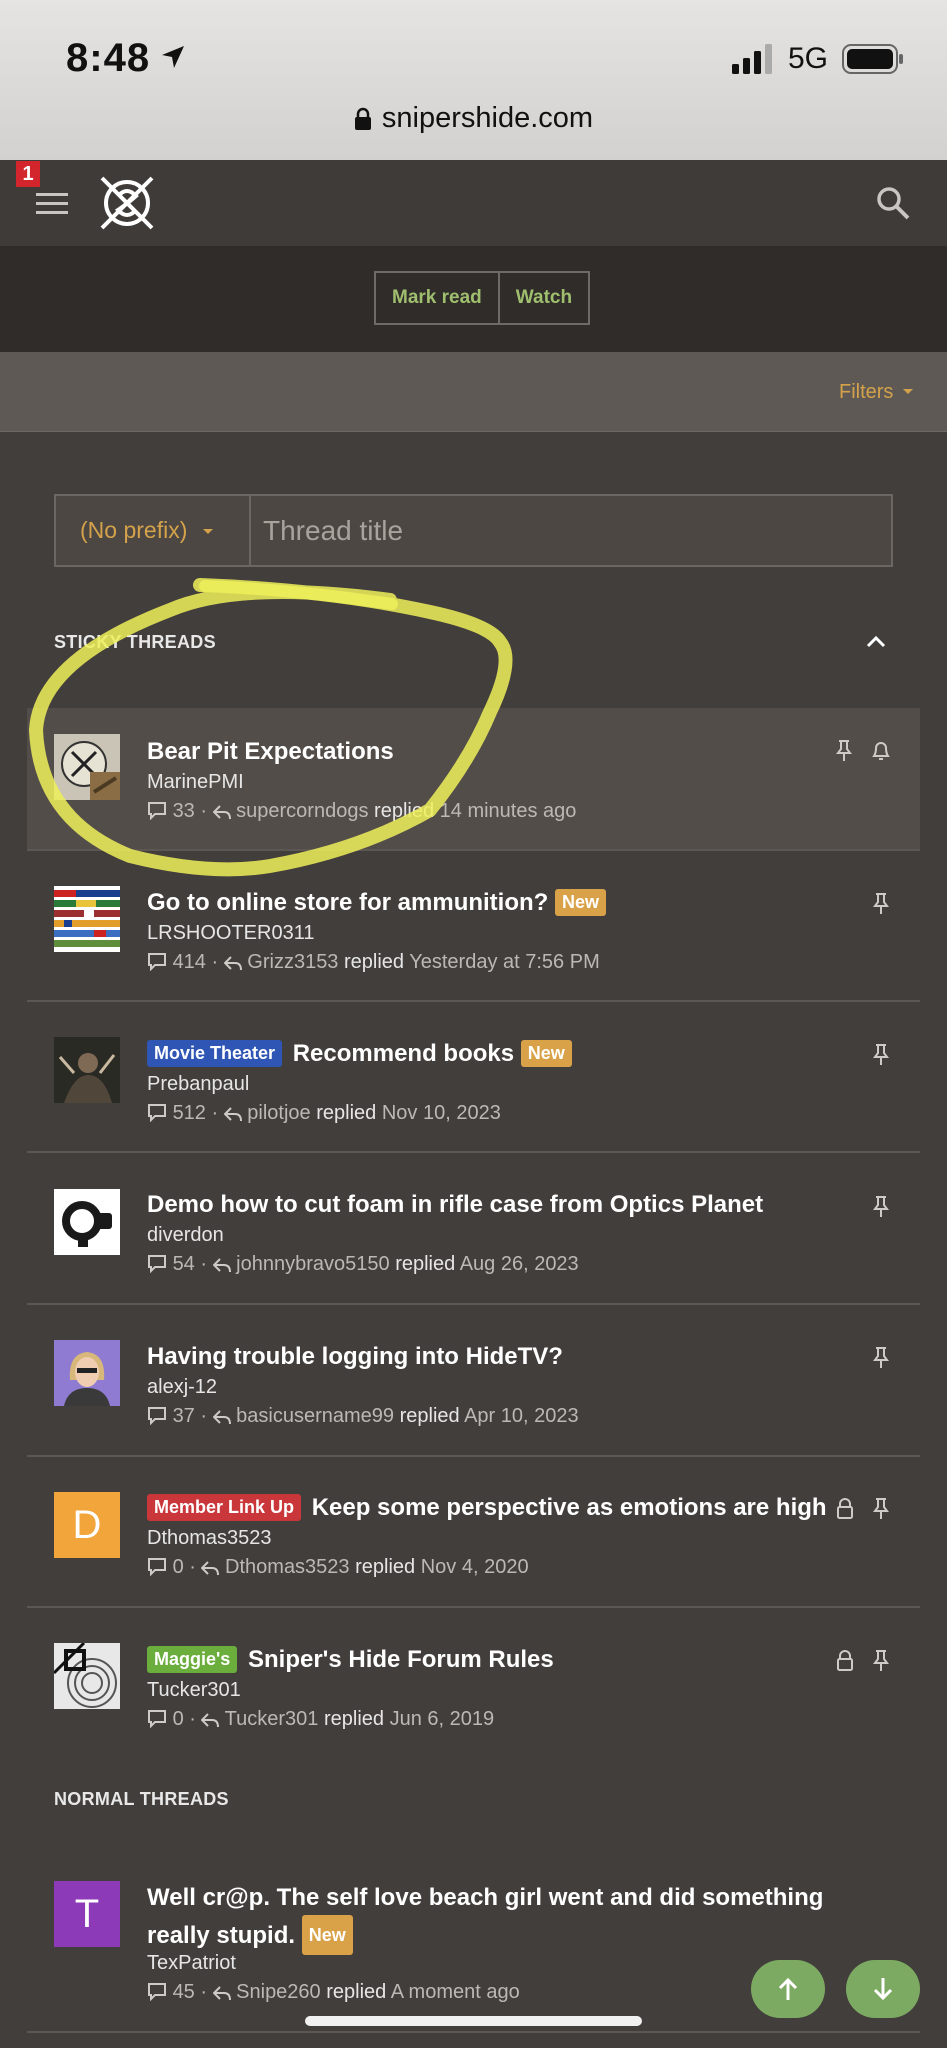  I want to click on reply-count: 414, so click(189, 962).